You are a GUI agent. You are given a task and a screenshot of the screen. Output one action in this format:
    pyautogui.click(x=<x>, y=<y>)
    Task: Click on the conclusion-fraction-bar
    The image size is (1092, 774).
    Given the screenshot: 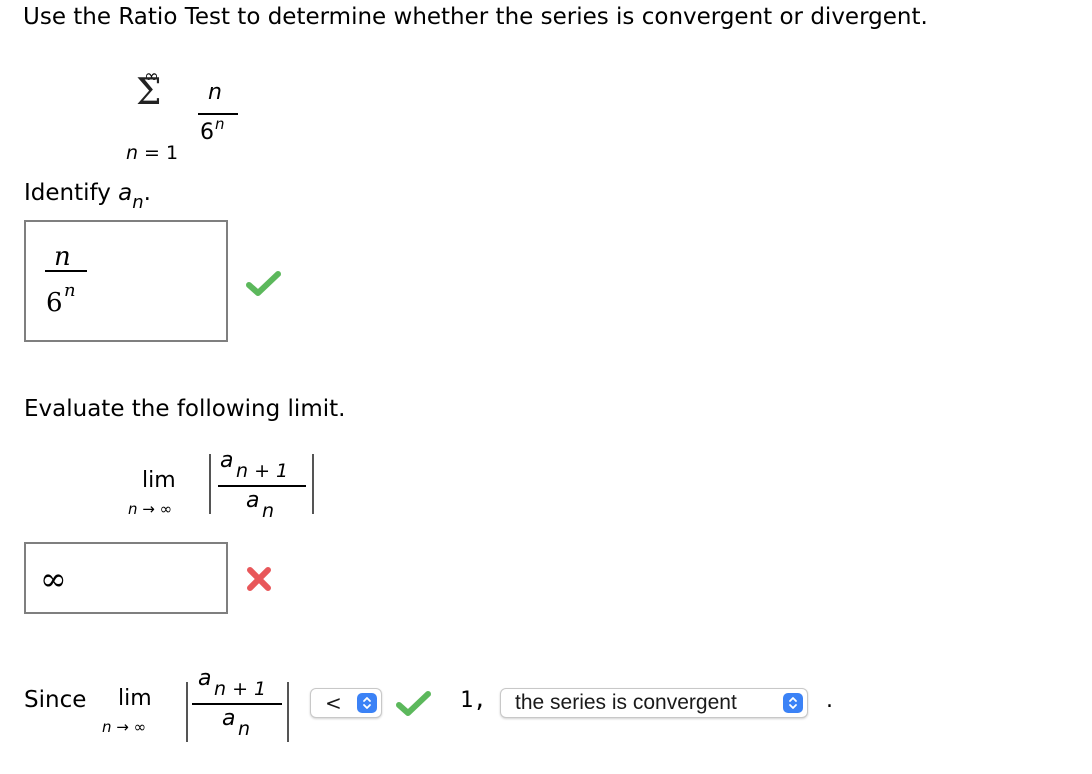 What is the action you would take?
    pyautogui.click(x=237, y=704)
    